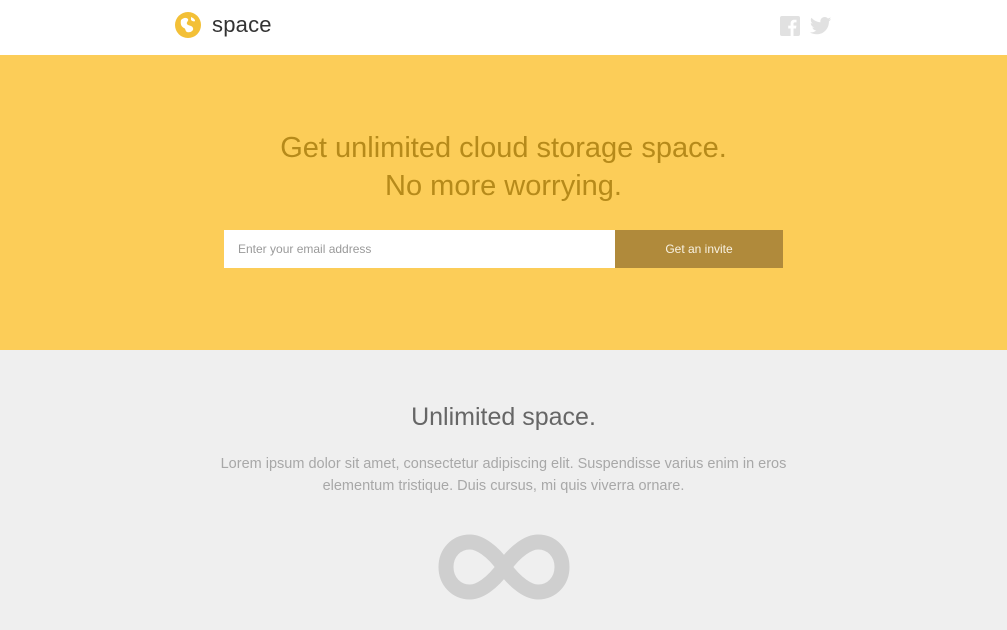 This screenshot has height=630, width=1007. Describe the element at coordinates (503, 417) in the screenshot. I see `feature-title: Unlimited space.` at that location.